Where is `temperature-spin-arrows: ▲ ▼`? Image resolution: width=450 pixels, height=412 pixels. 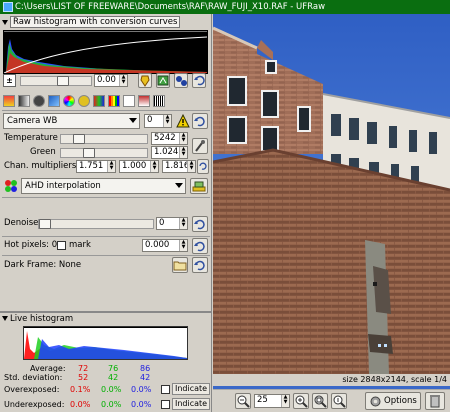 temperature-spin-arrows: ▲ ▼ is located at coordinates (183, 138).